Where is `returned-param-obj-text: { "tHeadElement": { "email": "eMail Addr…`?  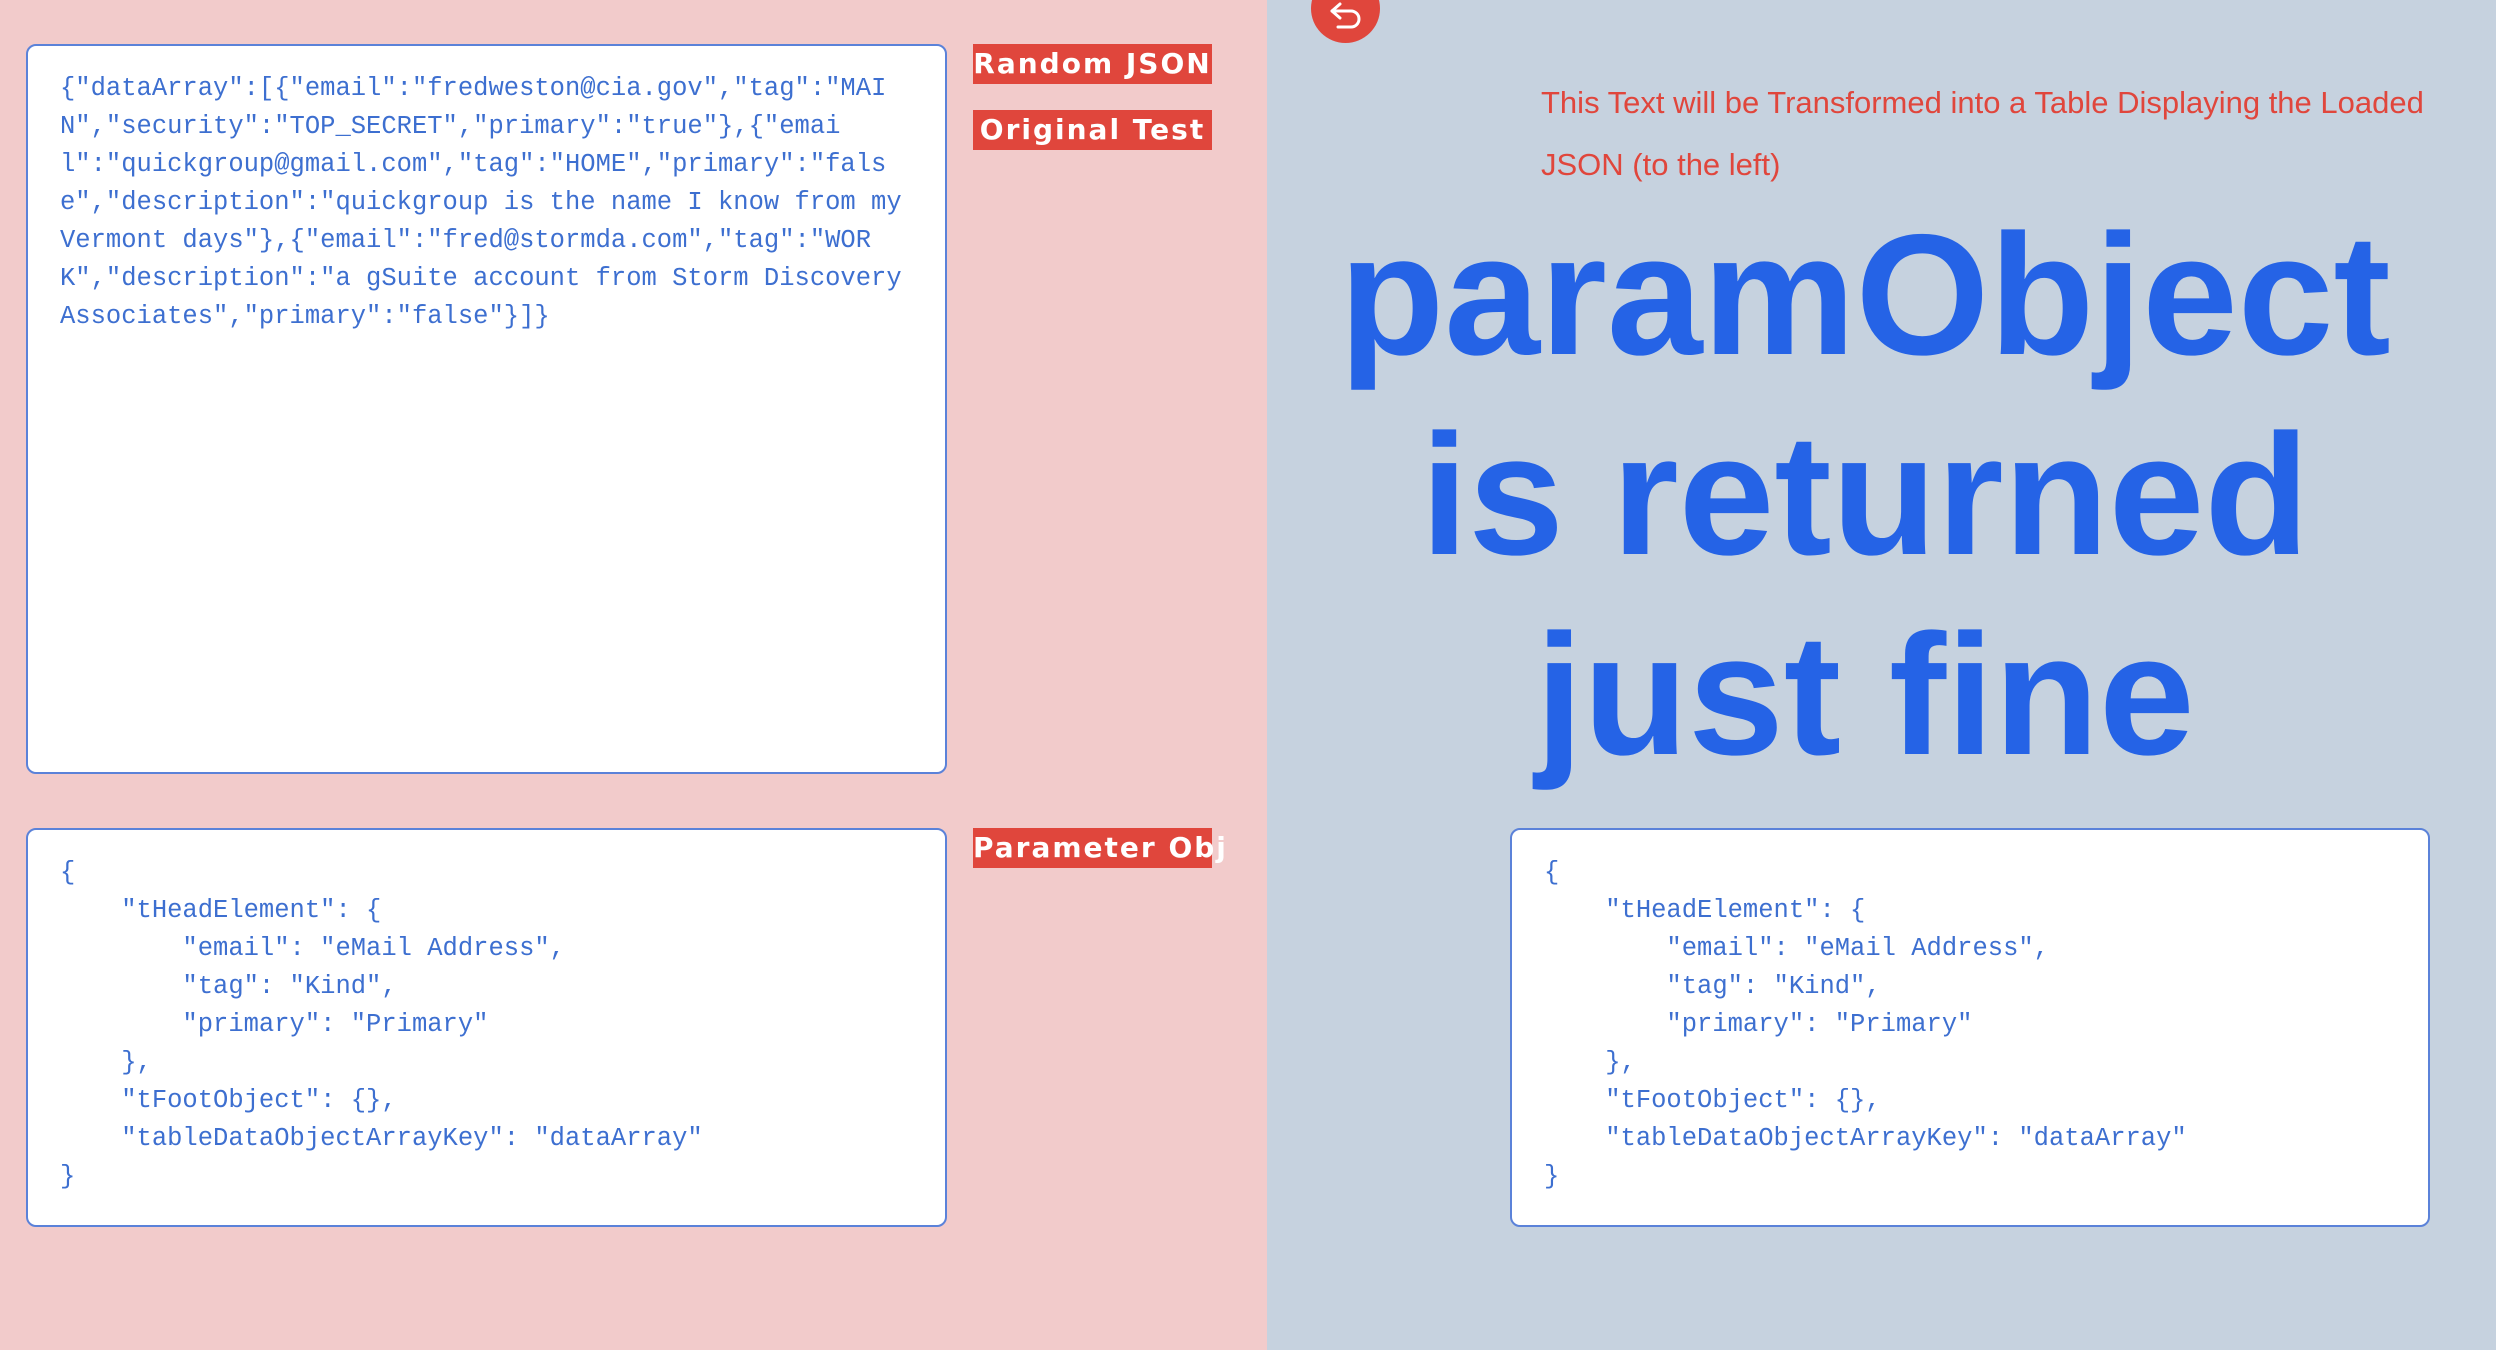 returned-param-obj-text: { "tHeadElement": { "email": "eMail Addr… is located at coordinates (1865, 1024).